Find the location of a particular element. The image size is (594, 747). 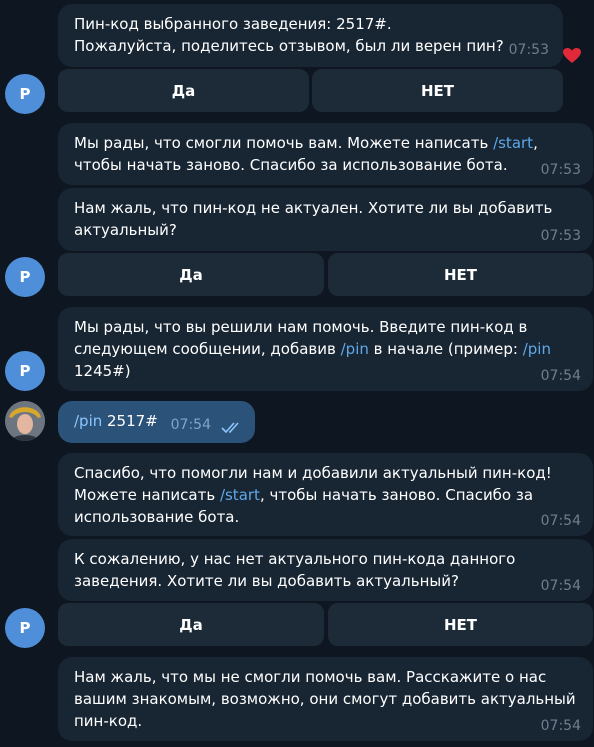

user-avatar is located at coordinates (25, 421).